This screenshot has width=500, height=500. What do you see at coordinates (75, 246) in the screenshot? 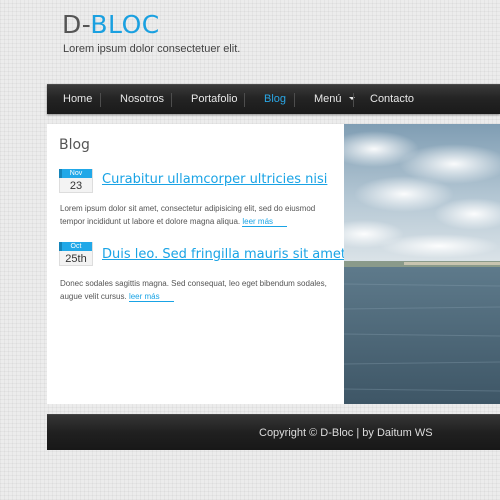
I see `post-date-month: Oct` at bounding box center [75, 246].